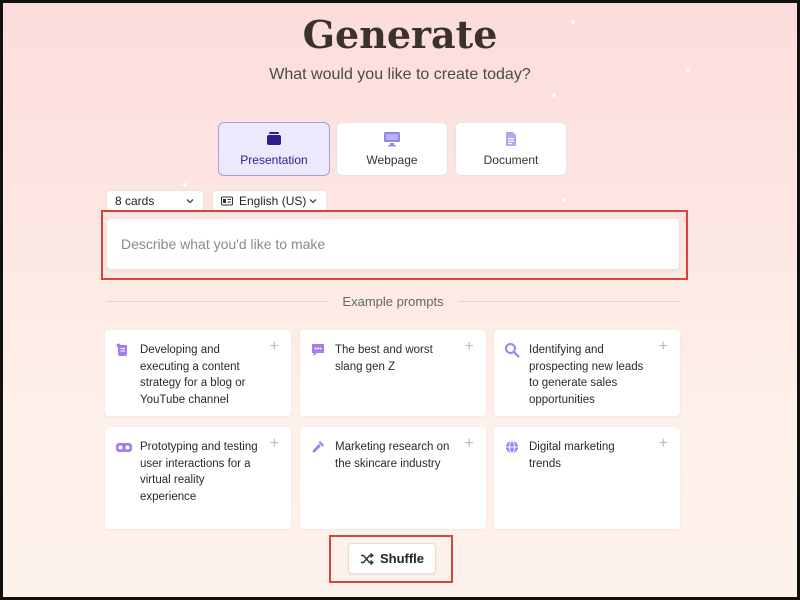  Describe the element at coordinates (274, 160) in the screenshot. I see `type-card-label: Presentation` at that location.